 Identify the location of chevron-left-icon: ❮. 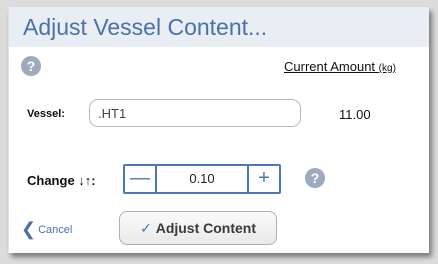
(29, 229).